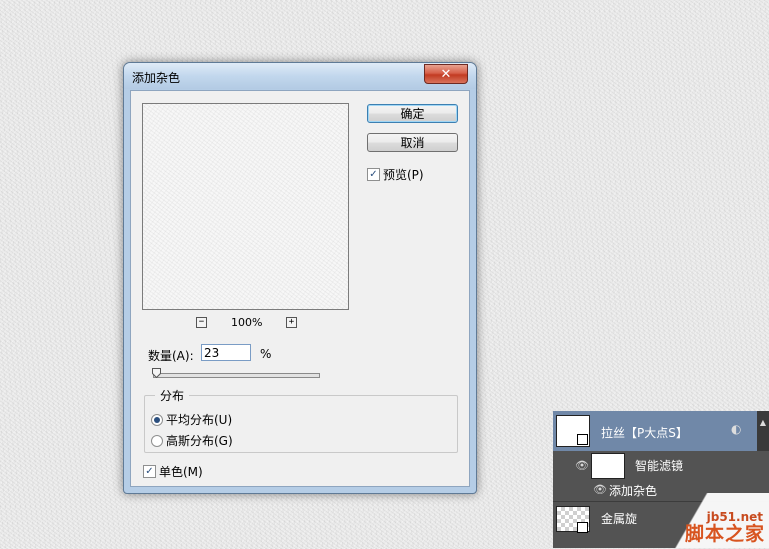 This screenshot has height=549, width=769. What do you see at coordinates (412, 113) in the screenshot?
I see `ok-button: 确定` at bounding box center [412, 113].